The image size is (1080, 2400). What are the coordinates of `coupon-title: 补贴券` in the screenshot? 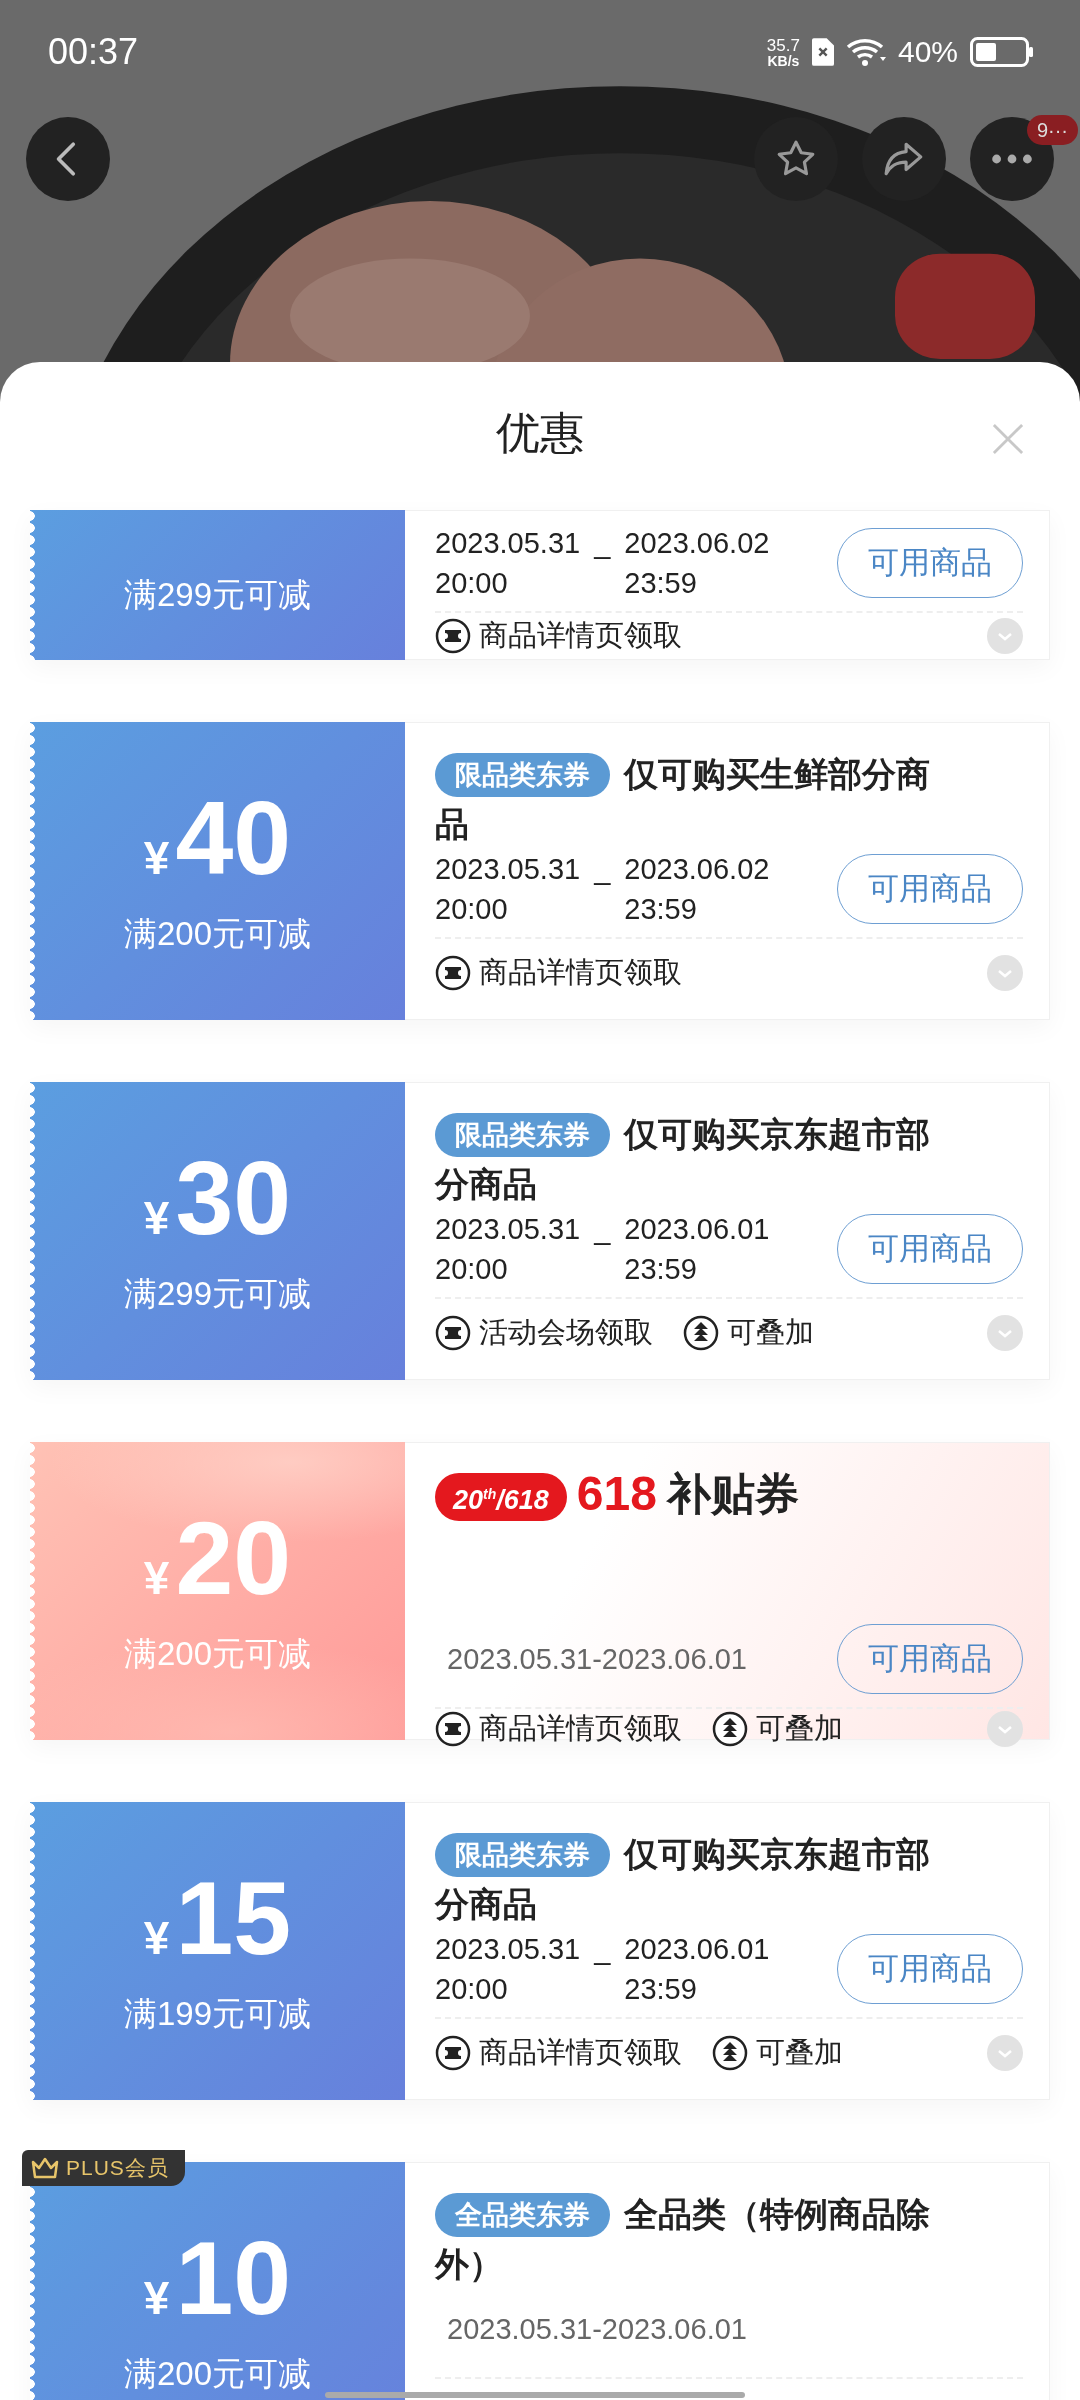 It's located at (732, 1494).